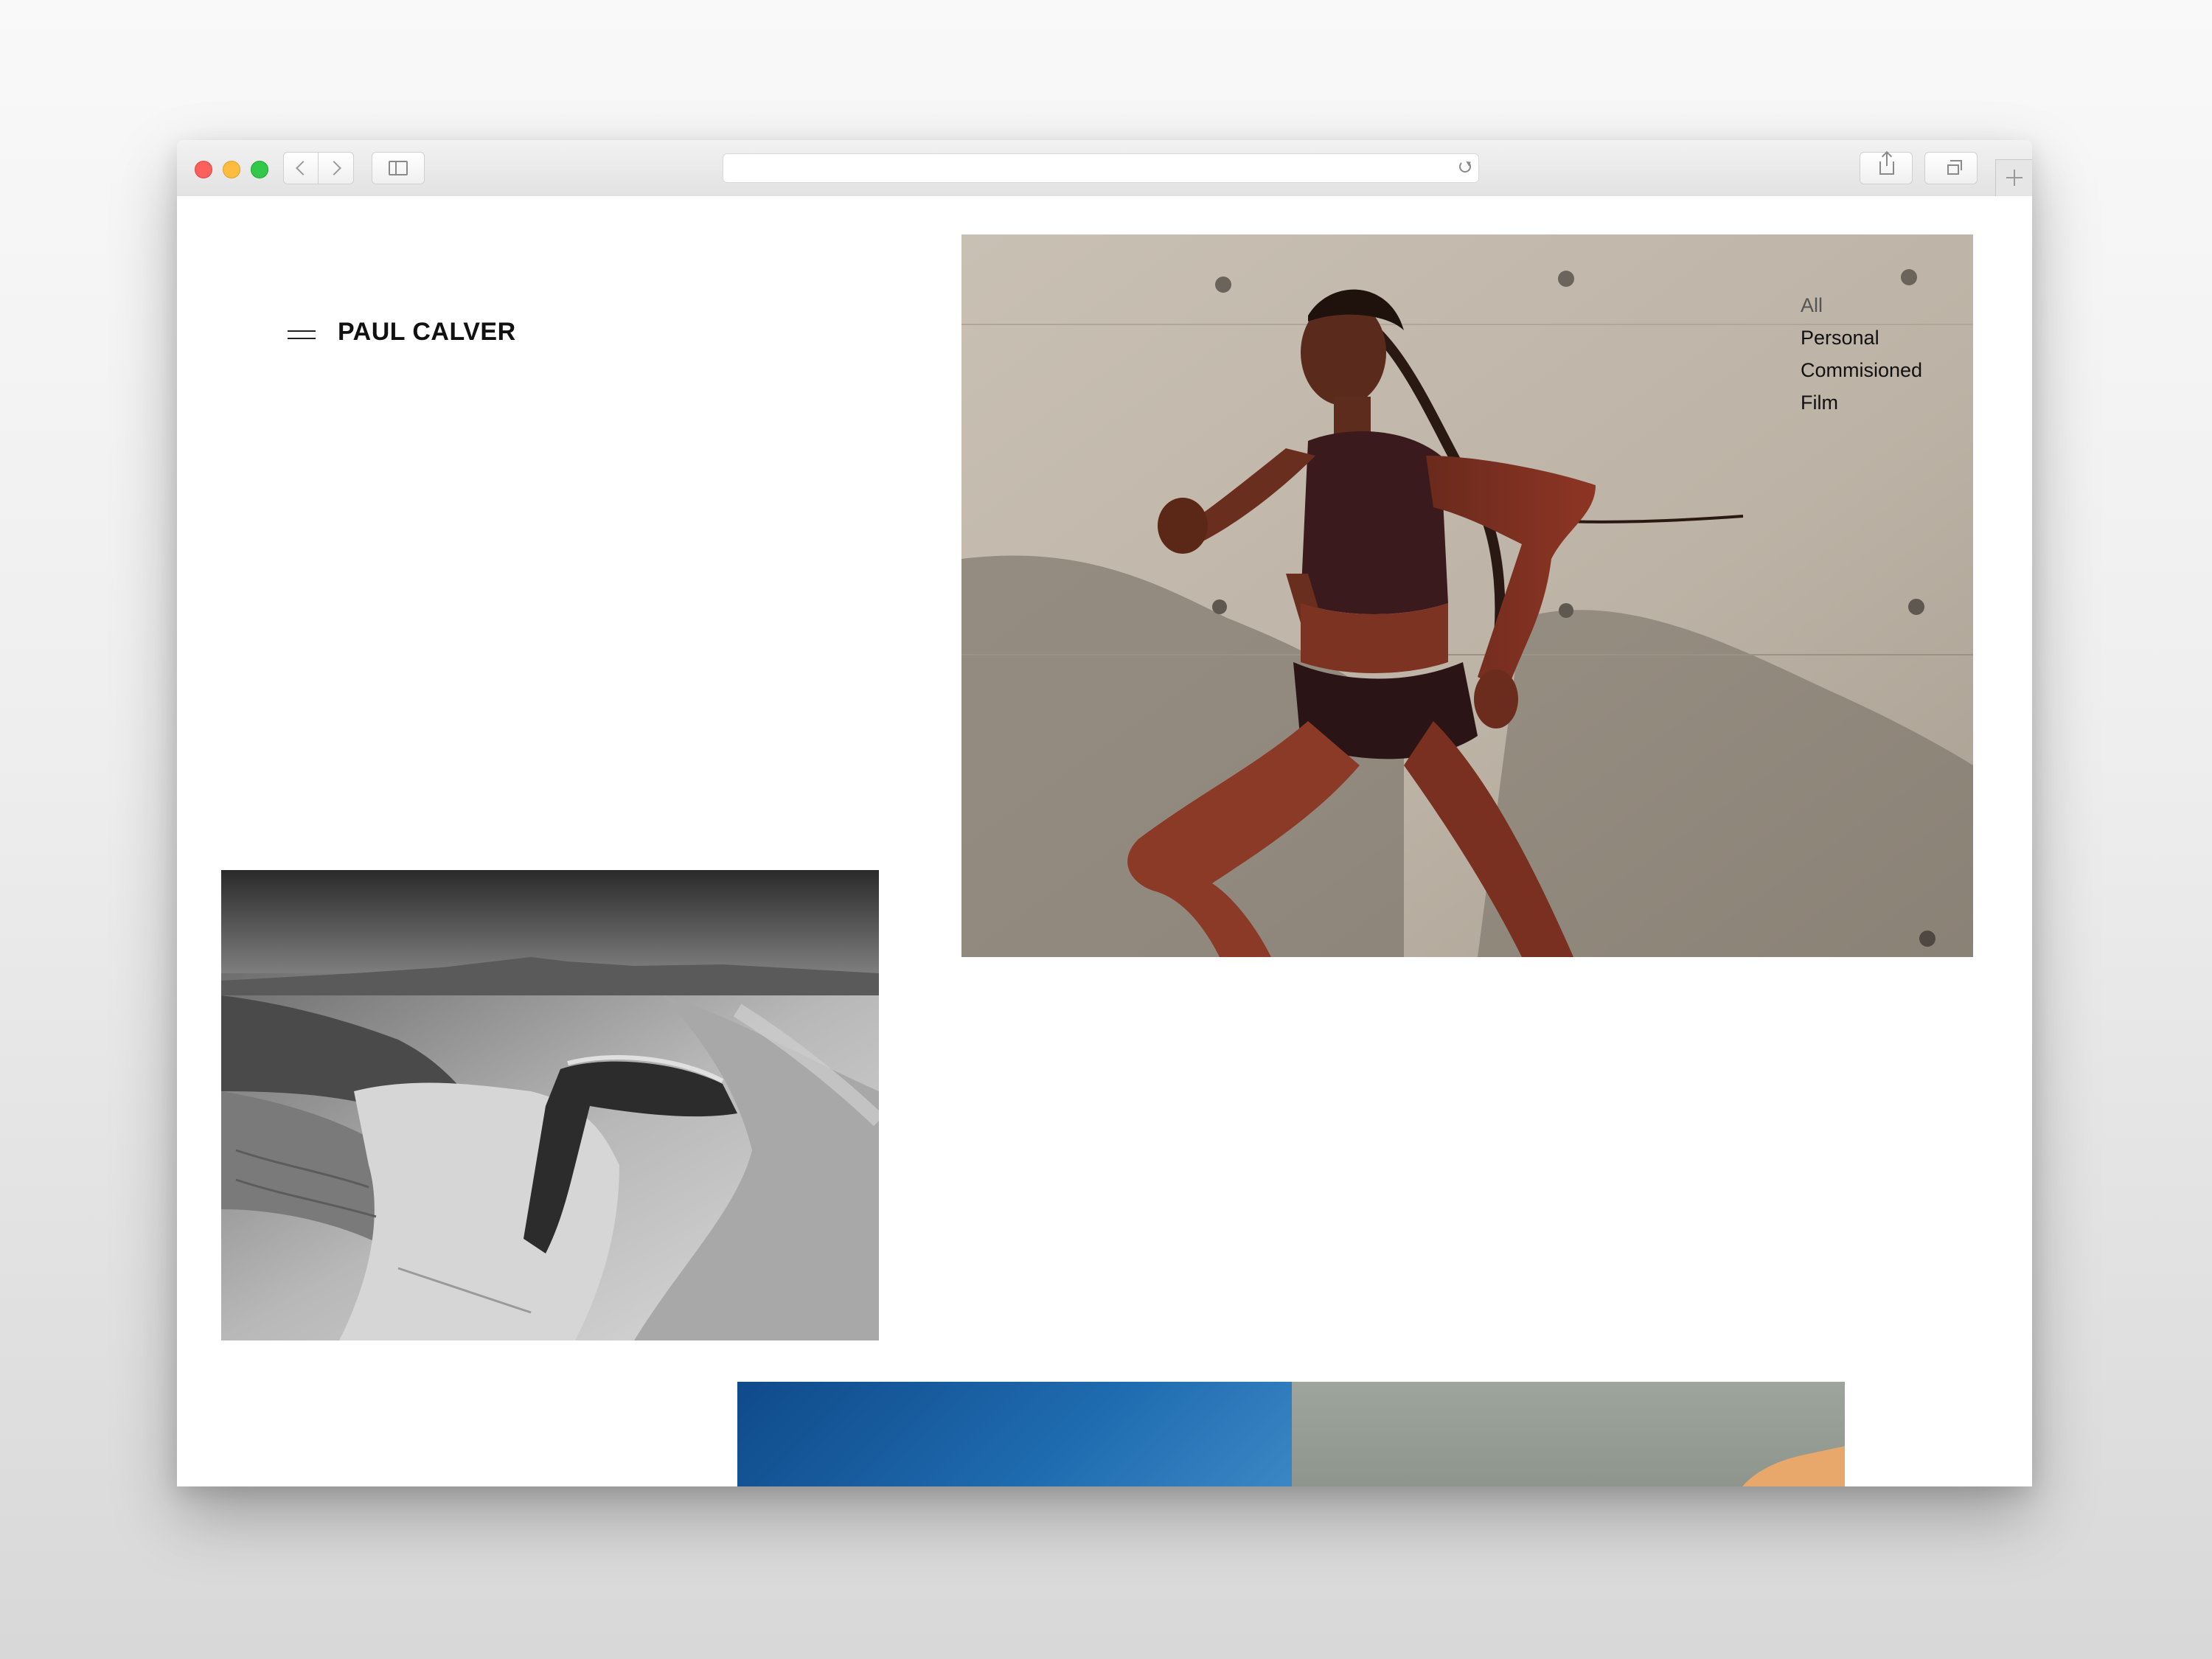 This screenshot has width=2212, height=1659. I want to click on sidebar-icon, so click(398, 168).